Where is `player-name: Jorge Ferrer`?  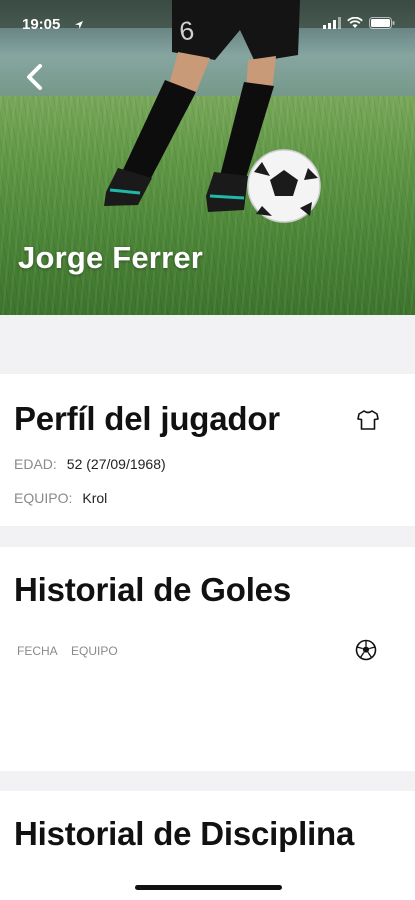
player-name: Jorge Ferrer is located at coordinates (111, 257).